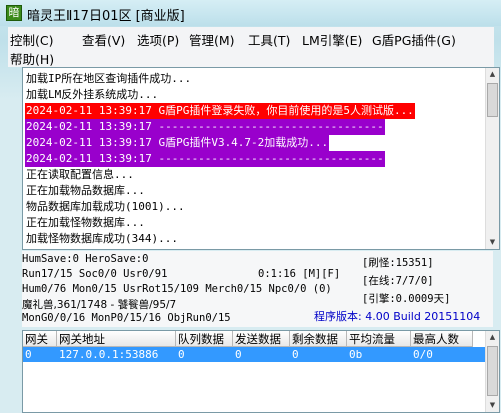 Image resolution: width=501 pixels, height=413 pixels. I want to click on menu-gdun-plugin: G盾PG插件(G), so click(414, 39).